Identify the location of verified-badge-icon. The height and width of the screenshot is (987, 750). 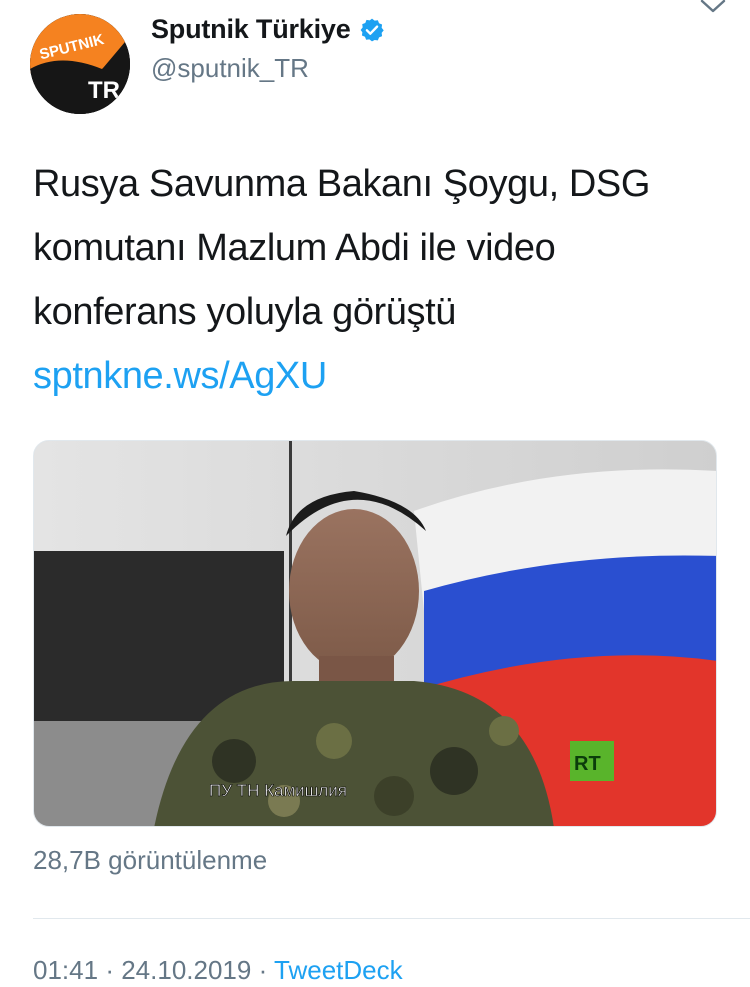
(372, 30).